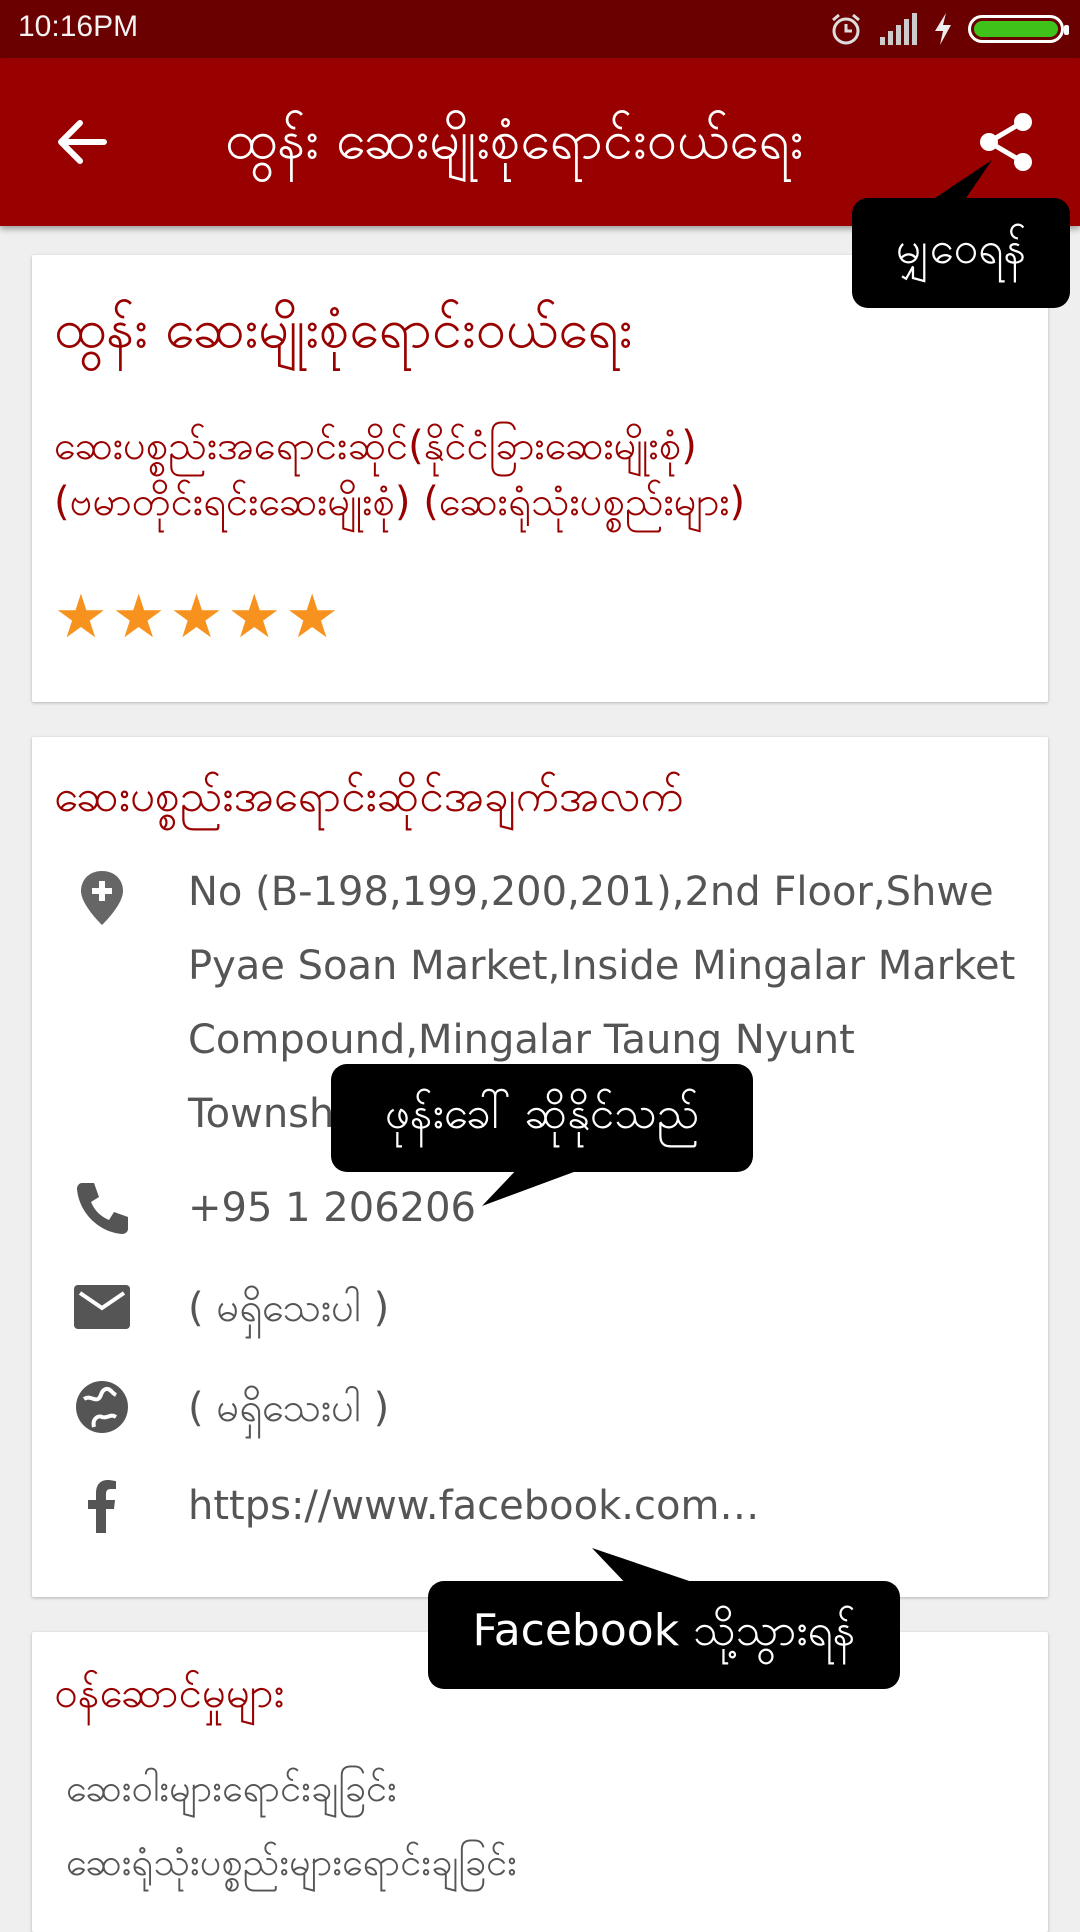 This screenshot has width=1080, height=1932. Describe the element at coordinates (846, 29) in the screenshot. I see `alarm-icon` at that location.